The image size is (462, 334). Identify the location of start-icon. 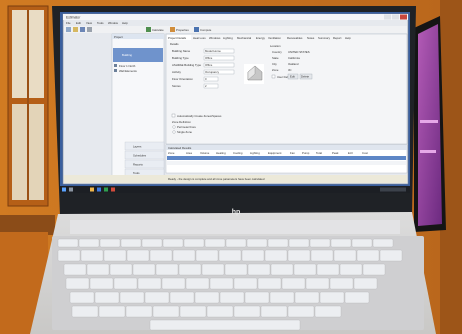
(64, 189).